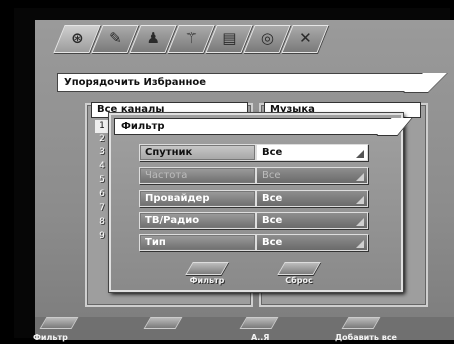  Describe the element at coordinates (77, 38) in the screenshot. I see `satellite-icon: ⊛` at that location.